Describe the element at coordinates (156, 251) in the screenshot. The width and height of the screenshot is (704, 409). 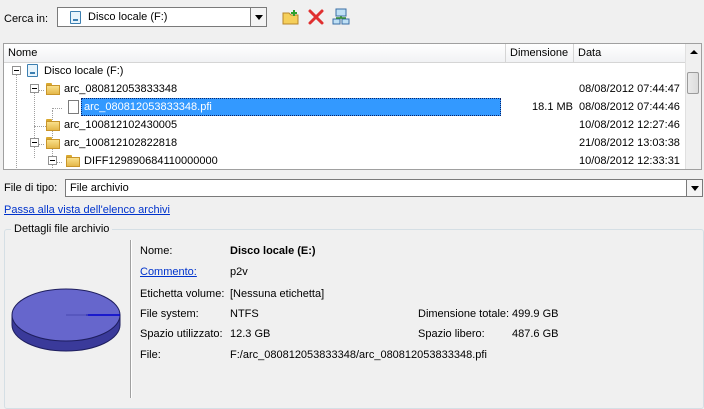
I see `name-label: Nome:` at that location.